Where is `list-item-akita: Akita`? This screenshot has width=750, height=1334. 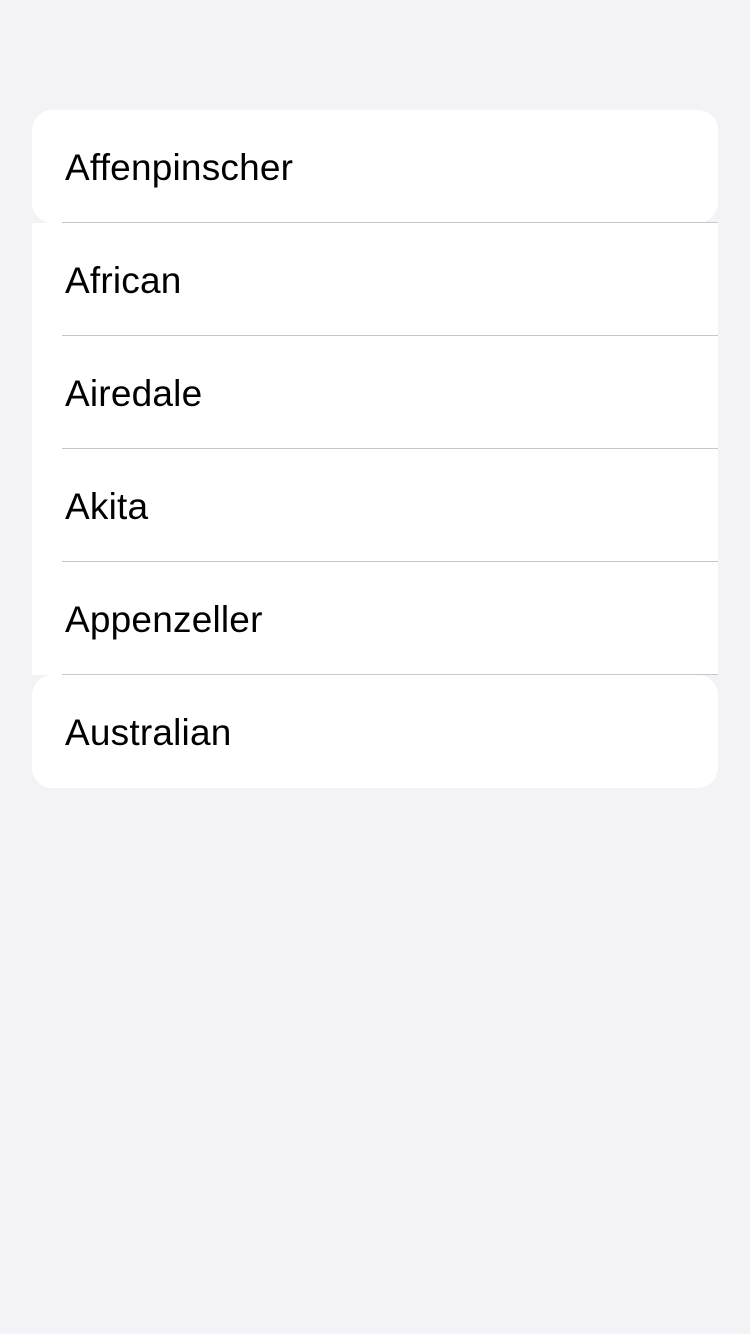 list-item-akita: Akita is located at coordinates (375, 505).